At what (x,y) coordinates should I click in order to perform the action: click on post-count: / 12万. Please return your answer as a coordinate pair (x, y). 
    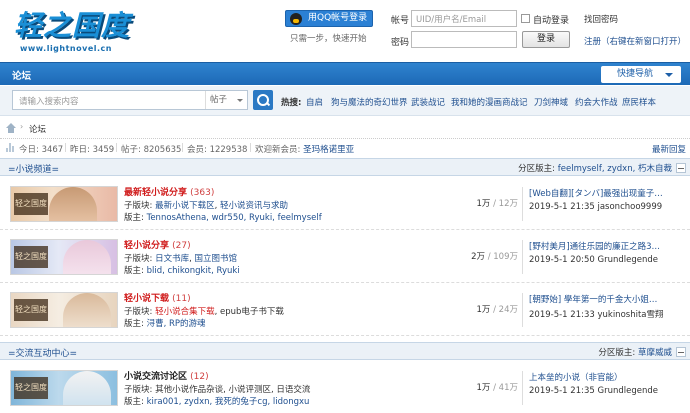
    Looking at the image, I should click on (504, 204).